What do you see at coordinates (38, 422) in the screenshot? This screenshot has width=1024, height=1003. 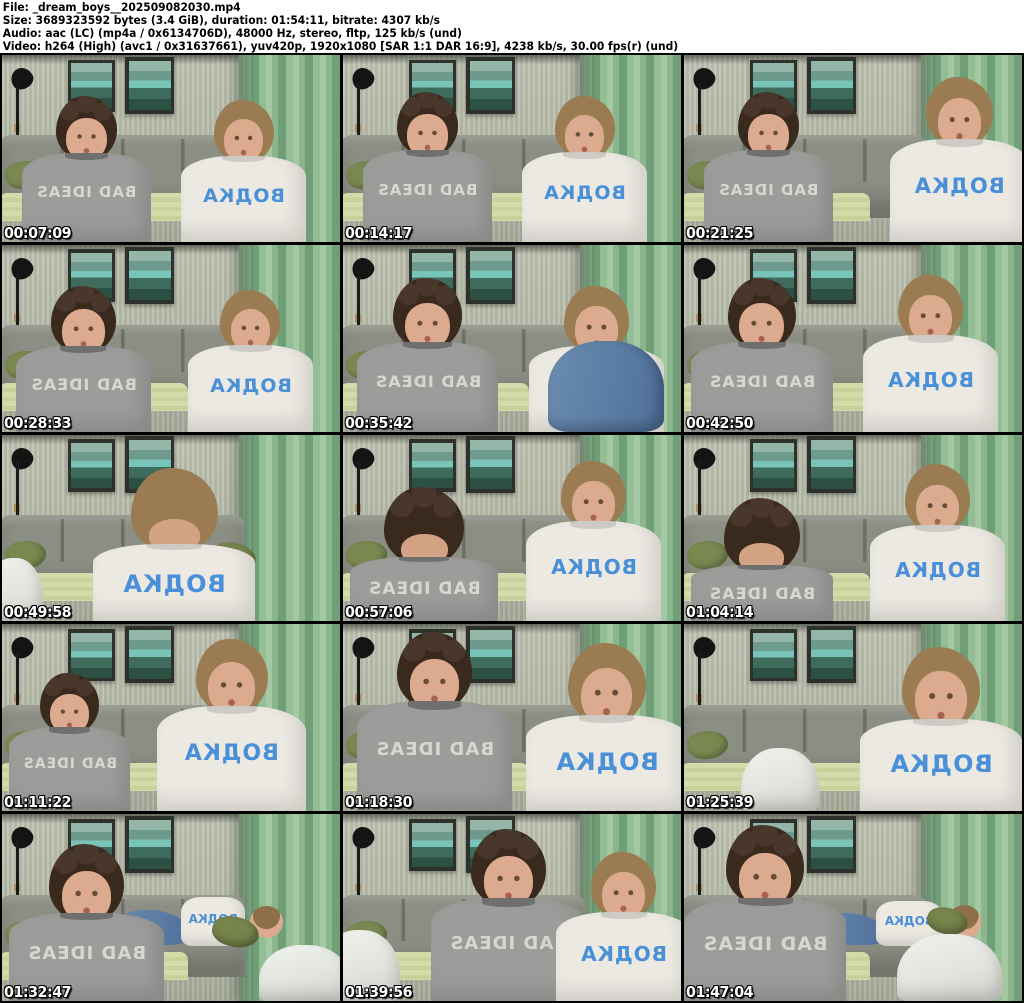 I see `timestamp-label: 00:28:33` at bounding box center [38, 422].